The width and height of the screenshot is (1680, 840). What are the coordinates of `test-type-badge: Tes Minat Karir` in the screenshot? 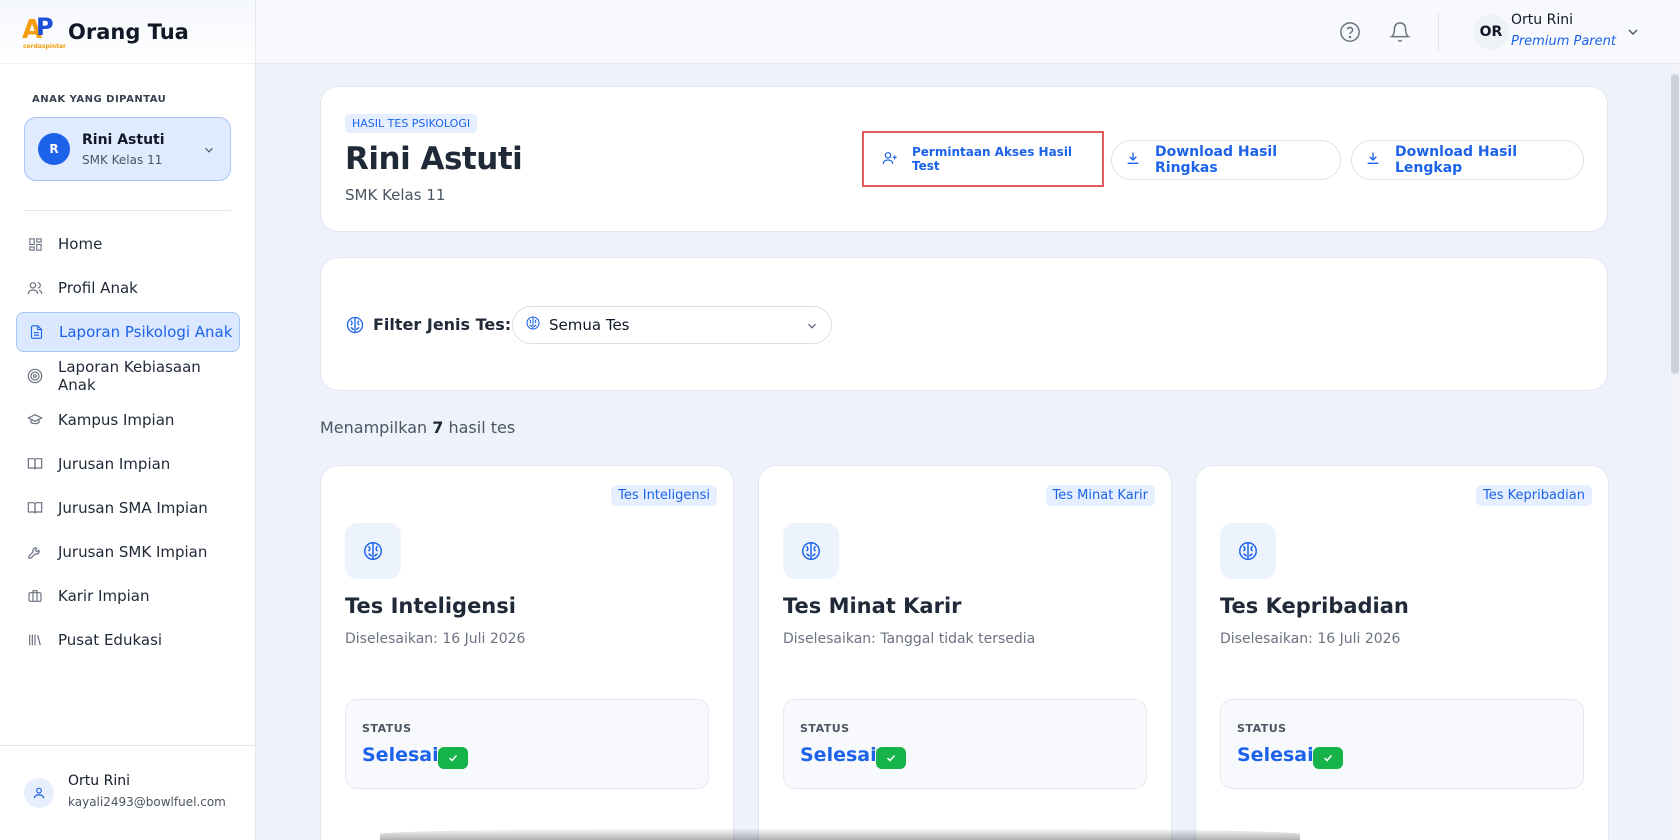 It's located at (1100, 495).